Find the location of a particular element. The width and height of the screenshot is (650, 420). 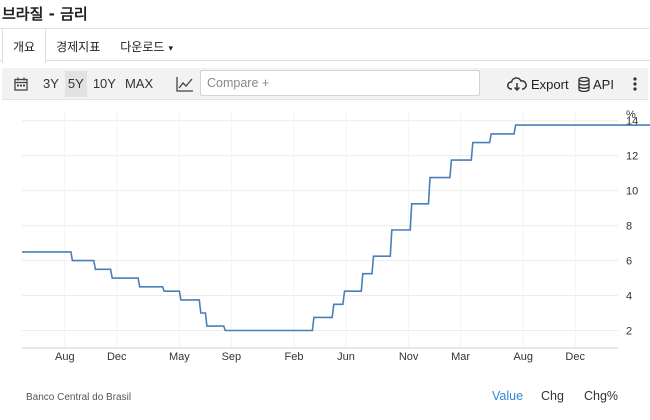

range-3y-button: 3Y is located at coordinates (51, 84).